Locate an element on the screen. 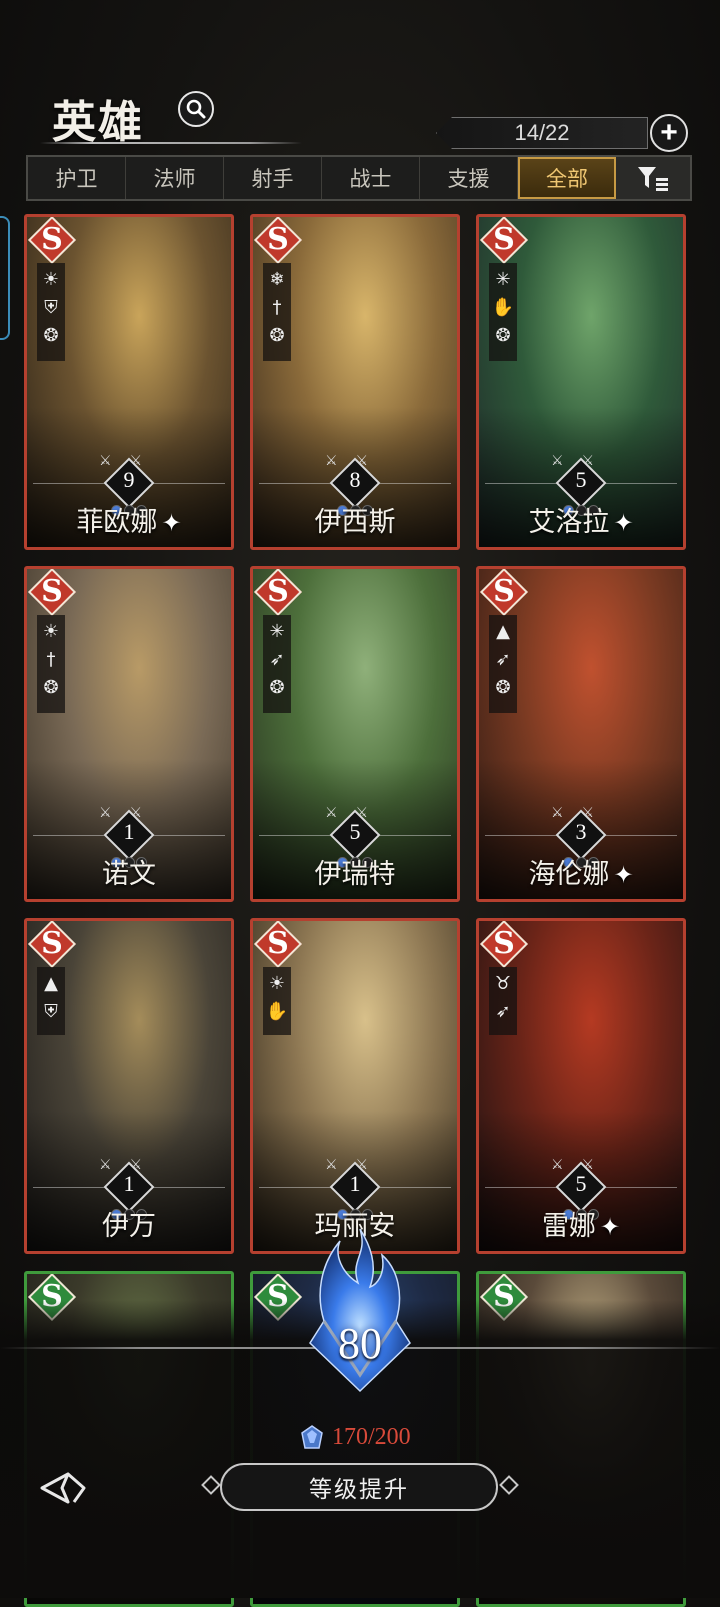 Image resolution: width=720 pixels, height=1607 pixels. hero-name: 雷娜 is located at coordinates (568, 1226).